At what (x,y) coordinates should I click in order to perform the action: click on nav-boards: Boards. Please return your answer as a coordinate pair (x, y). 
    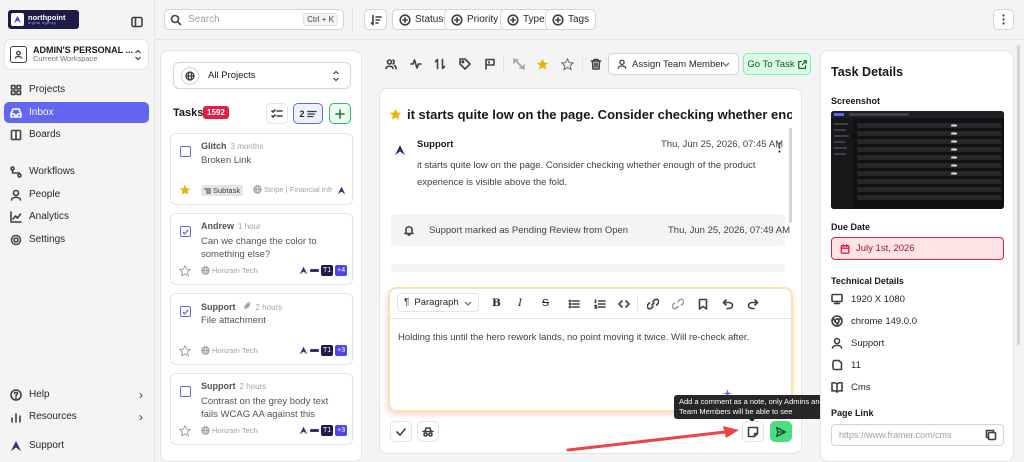
    Looking at the image, I should click on (76, 134).